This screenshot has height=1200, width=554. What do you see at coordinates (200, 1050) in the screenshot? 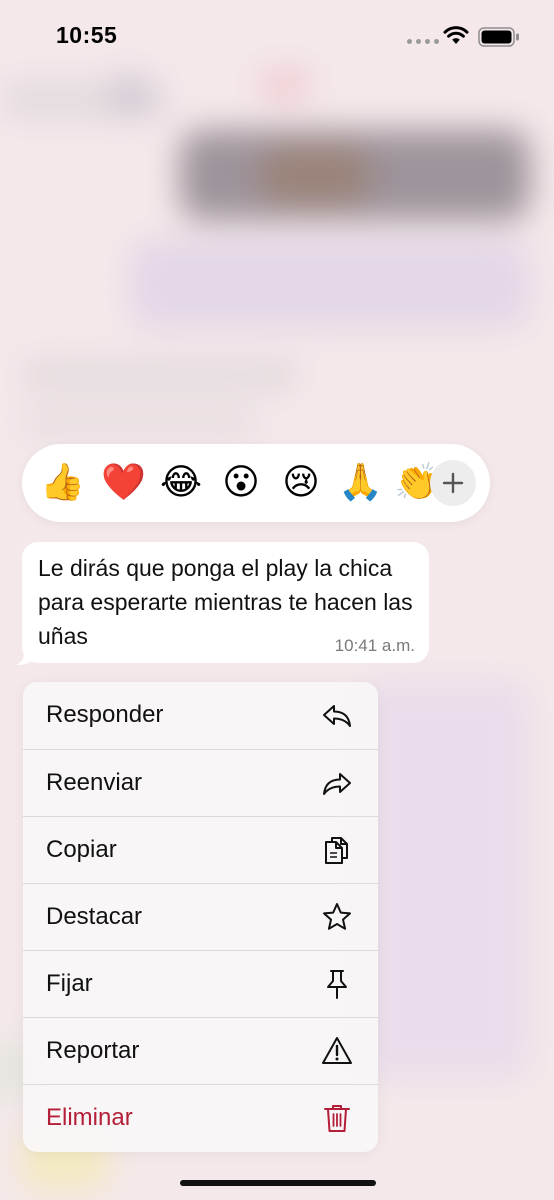
I see `menu-item-report: Reportar` at bounding box center [200, 1050].